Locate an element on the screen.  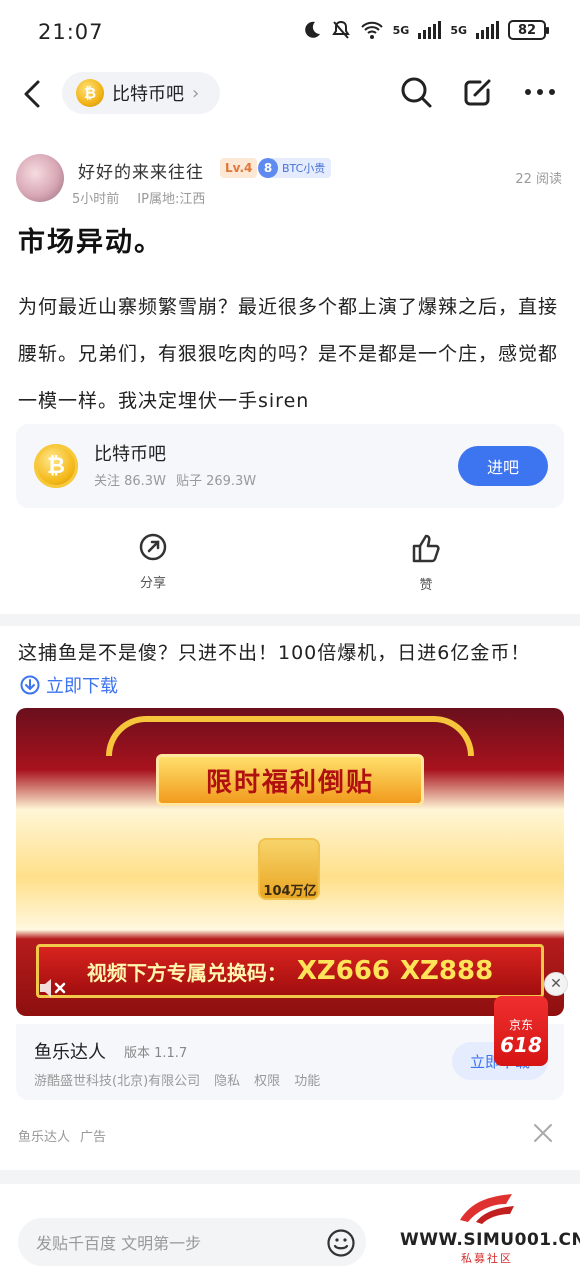
ad-app-privacy-link: 隐私 is located at coordinates (227, 1079).